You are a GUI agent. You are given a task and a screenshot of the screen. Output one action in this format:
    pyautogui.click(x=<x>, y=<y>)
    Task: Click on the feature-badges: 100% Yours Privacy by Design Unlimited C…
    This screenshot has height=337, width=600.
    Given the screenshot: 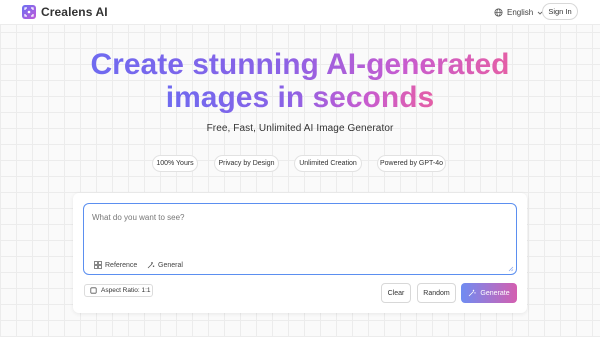 What is the action you would take?
    pyautogui.click(x=300, y=163)
    